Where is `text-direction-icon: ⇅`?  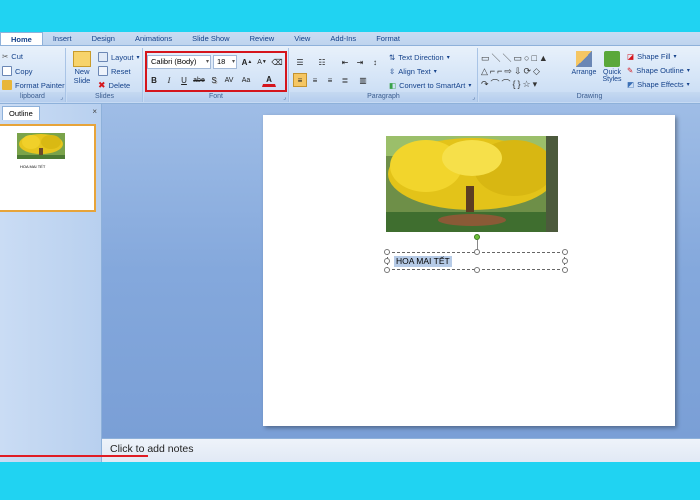
text-direction-icon: ⇅ is located at coordinates (392, 57).